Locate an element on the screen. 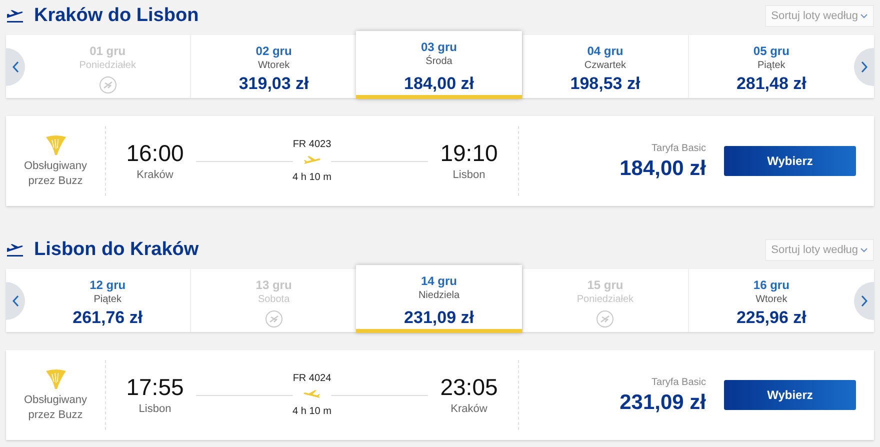 Image resolution: width=880 pixels, height=447 pixels. weekday-label: Czwartek is located at coordinates (605, 66).